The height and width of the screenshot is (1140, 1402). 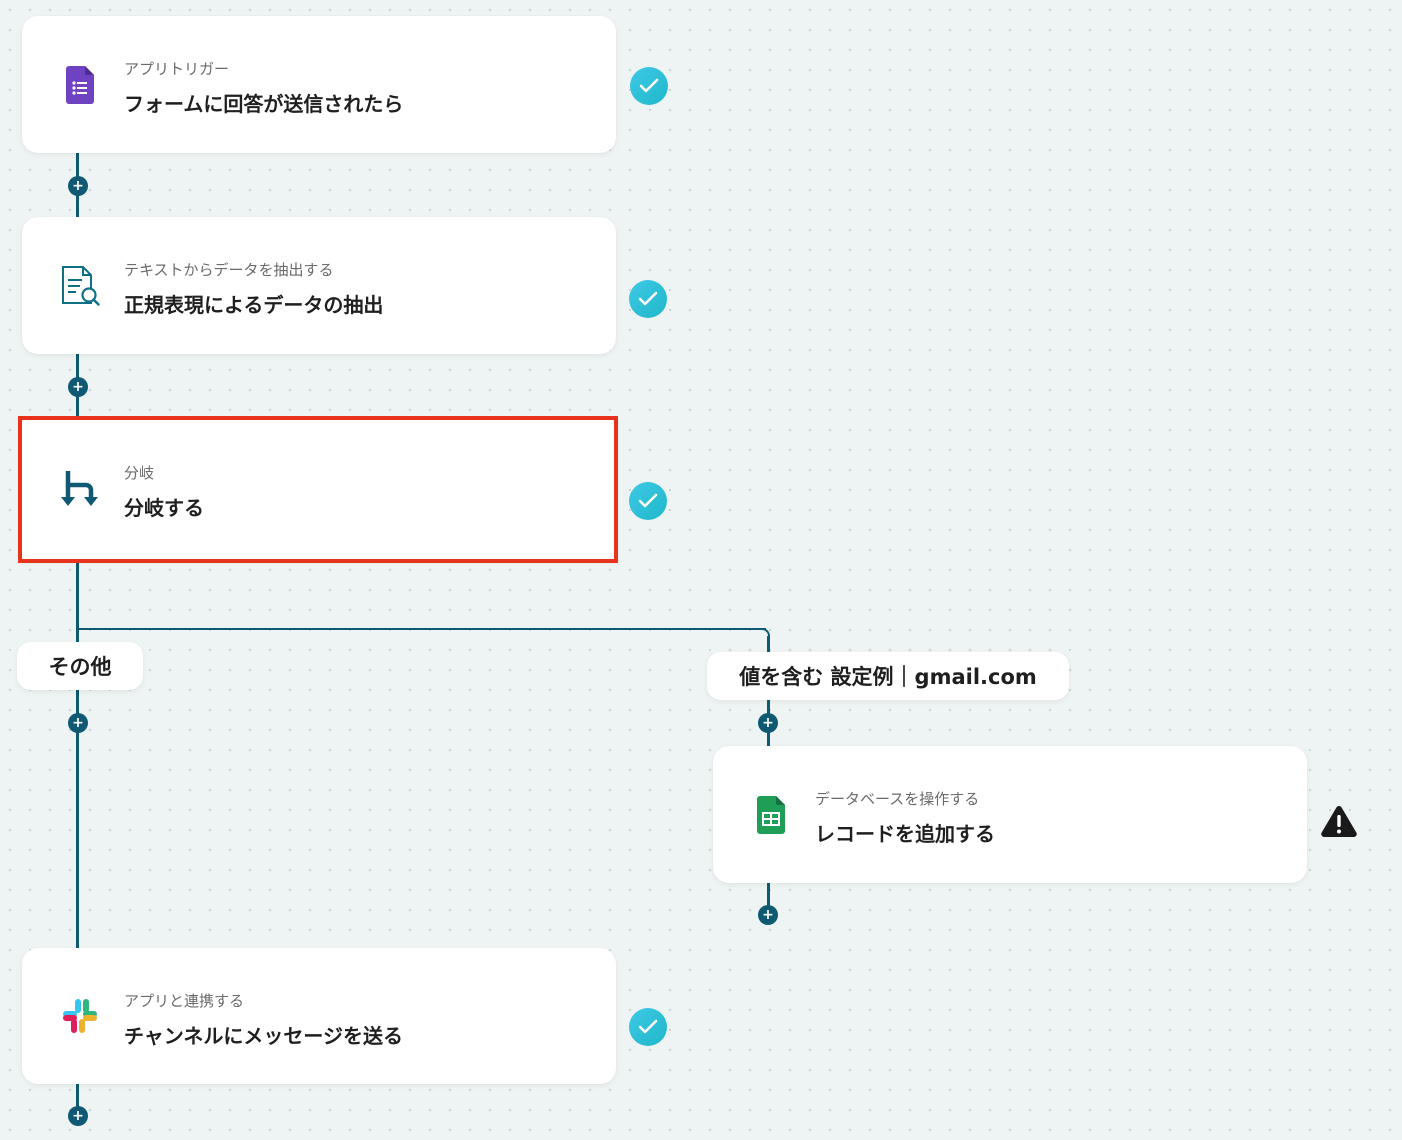 What do you see at coordinates (229, 270) in the screenshot?
I see `step-type-label: テキストからデータを抽出する` at bounding box center [229, 270].